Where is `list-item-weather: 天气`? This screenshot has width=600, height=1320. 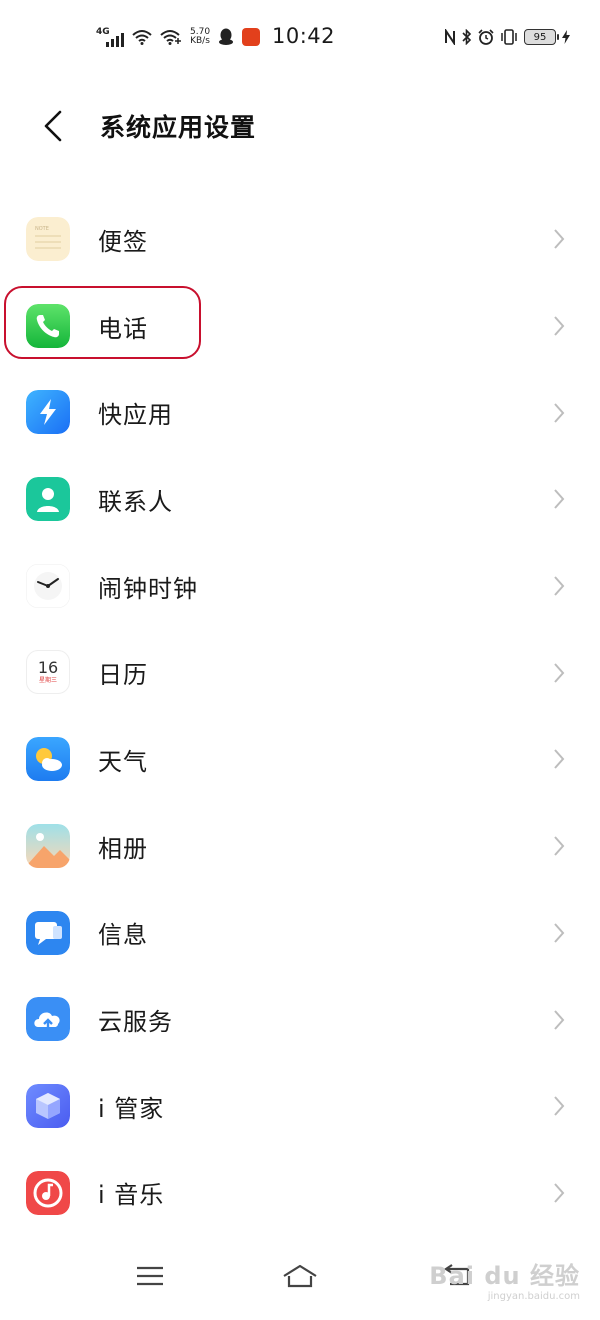
list-item-weather: 天气 is located at coordinates (300, 759).